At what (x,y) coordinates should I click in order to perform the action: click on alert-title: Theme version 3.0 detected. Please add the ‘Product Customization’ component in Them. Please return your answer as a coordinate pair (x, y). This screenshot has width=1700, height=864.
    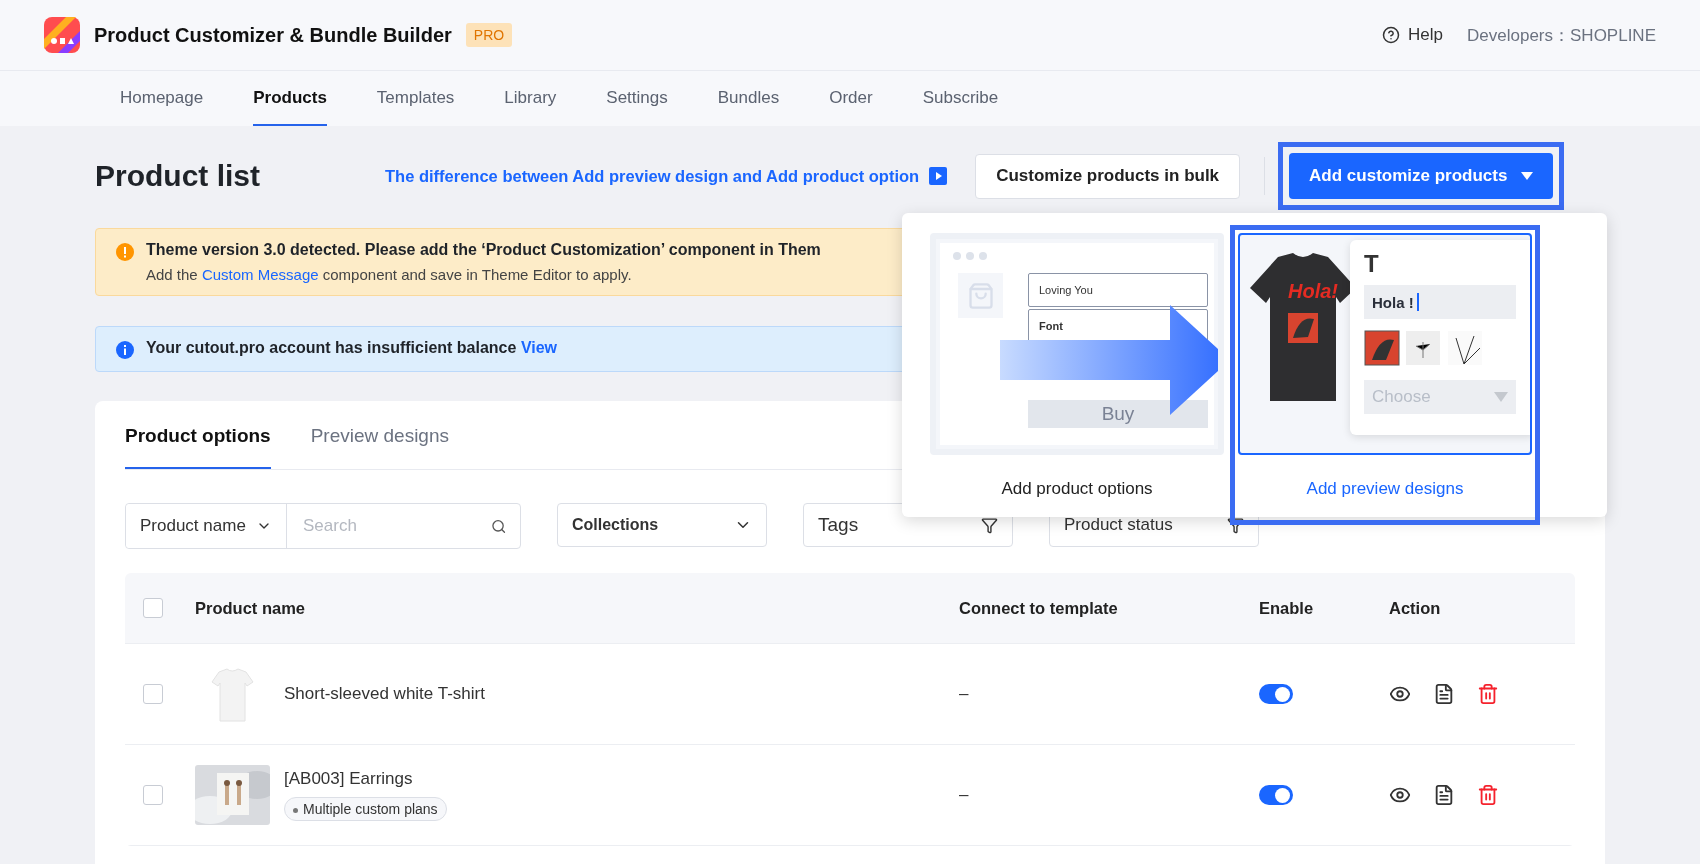
    Looking at the image, I should click on (483, 250).